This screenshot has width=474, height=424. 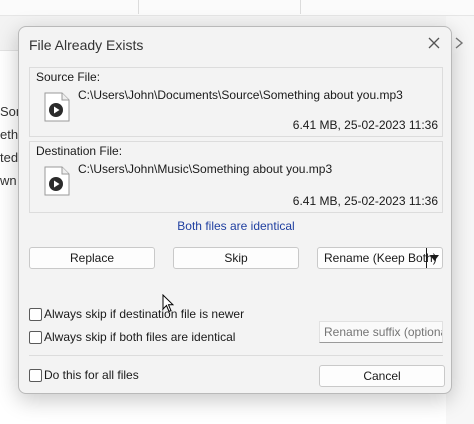 What do you see at coordinates (236, 258) in the screenshot?
I see `skip-button: Skip` at bounding box center [236, 258].